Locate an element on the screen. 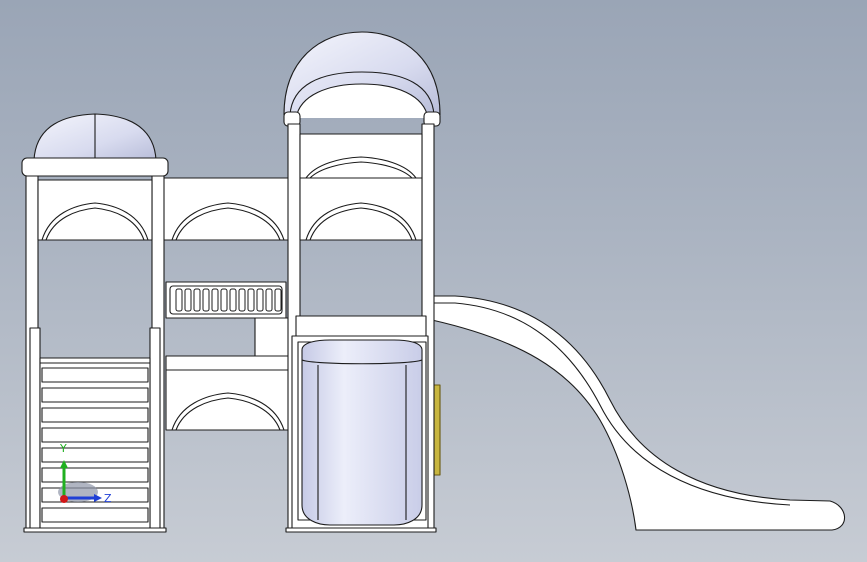 This screenshot has height=562, width=867. left-tower is located at coordinates (95, 323).